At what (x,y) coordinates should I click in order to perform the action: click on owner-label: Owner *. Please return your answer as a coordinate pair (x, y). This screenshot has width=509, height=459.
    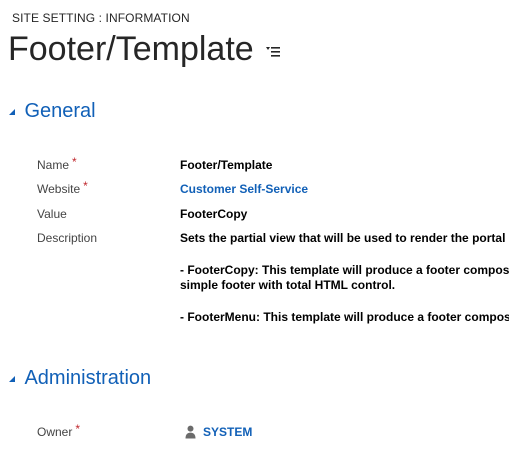
    Looking at the image, I should click on (59, 430).